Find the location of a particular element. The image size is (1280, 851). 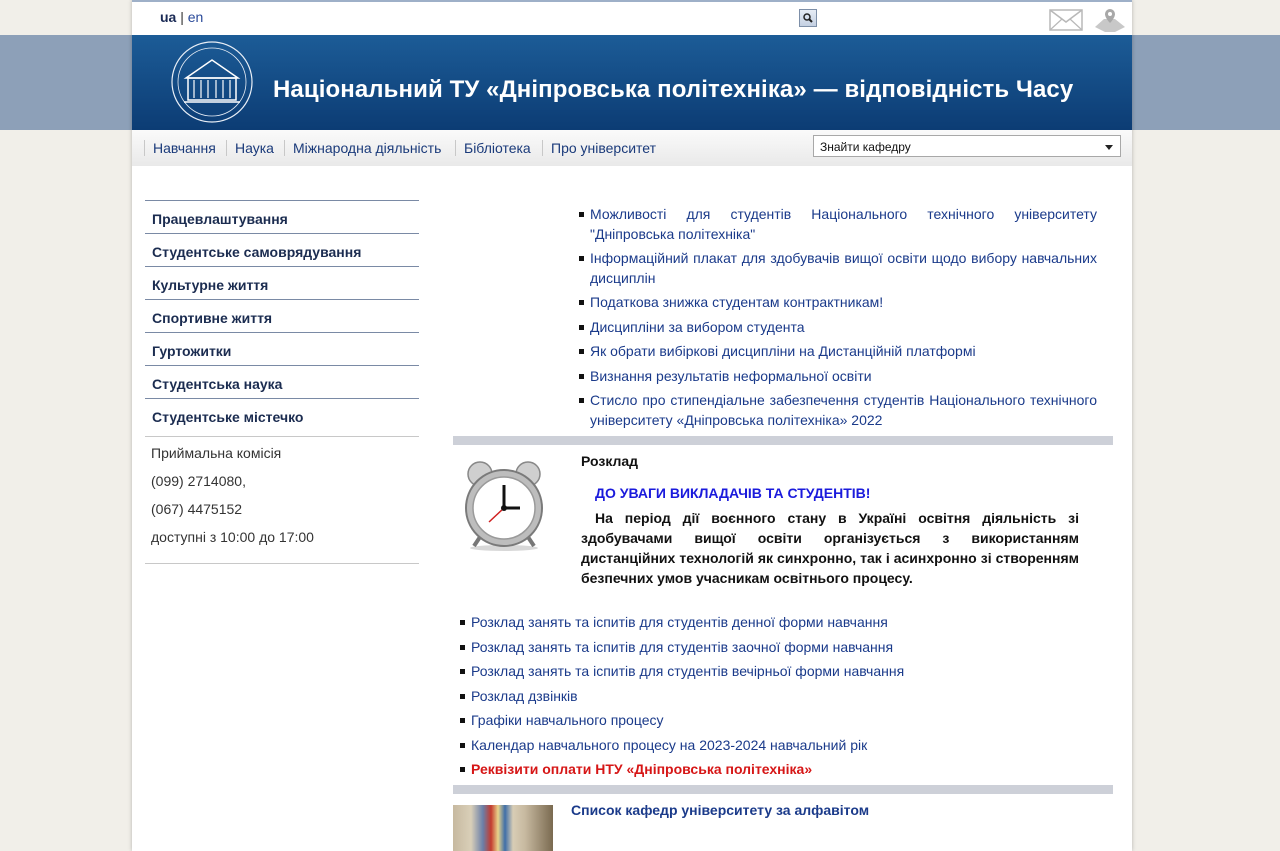

schedule-link: Розклад дзвінків is located at coordinates (769, 697).